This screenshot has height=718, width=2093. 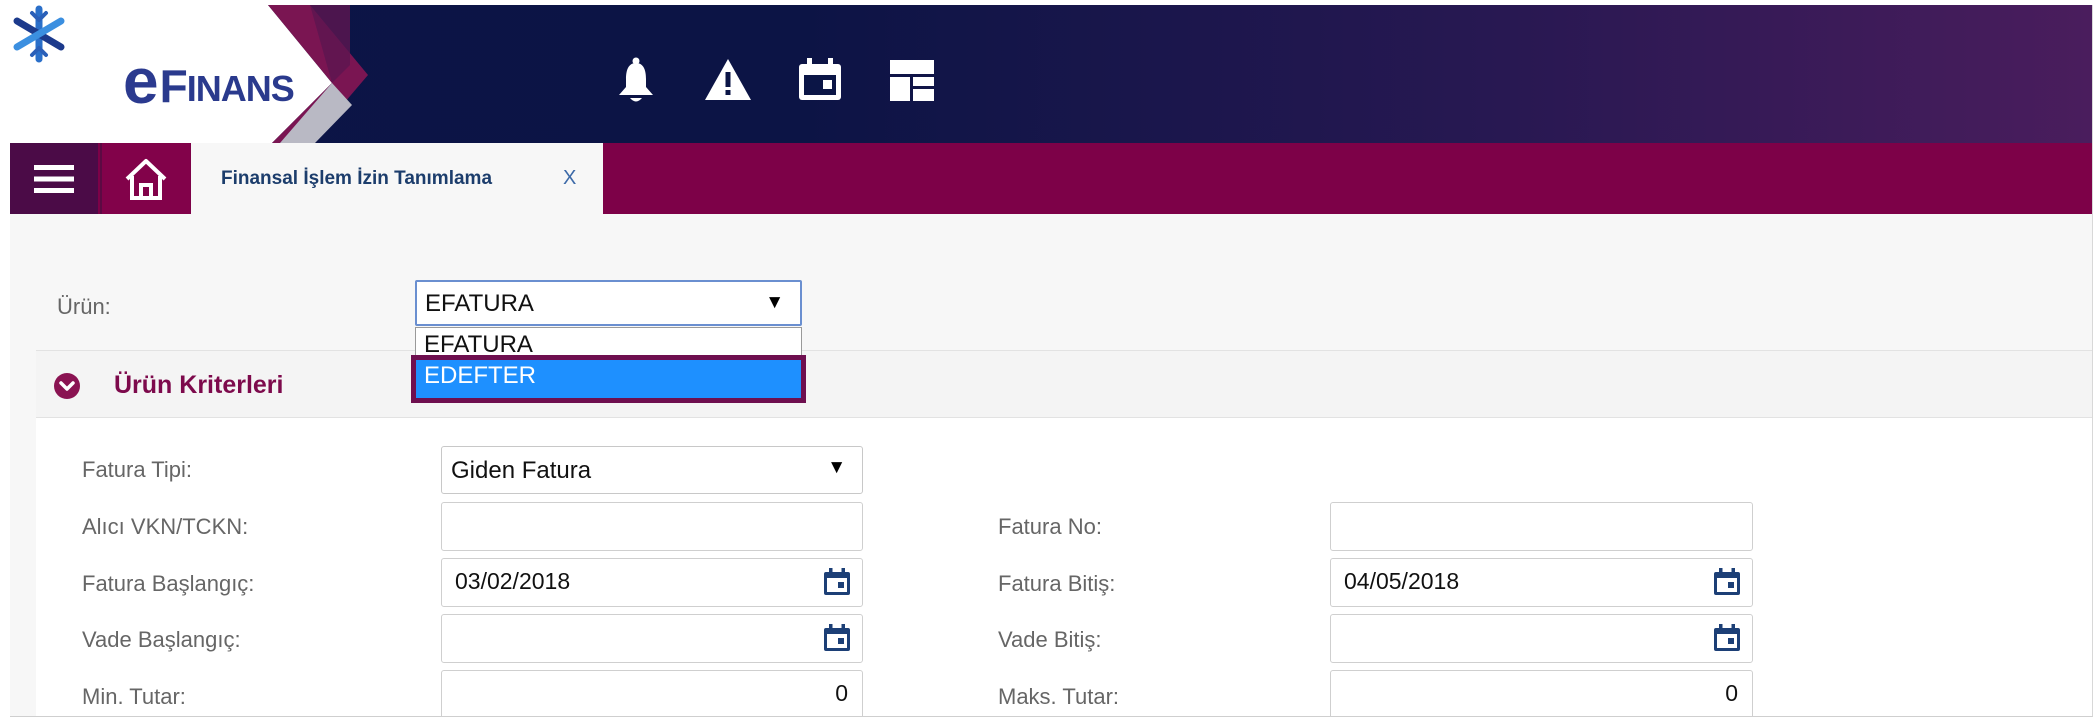 I want to click on fatura-no-label: Fatura No:, so click(x=1050, y=526).